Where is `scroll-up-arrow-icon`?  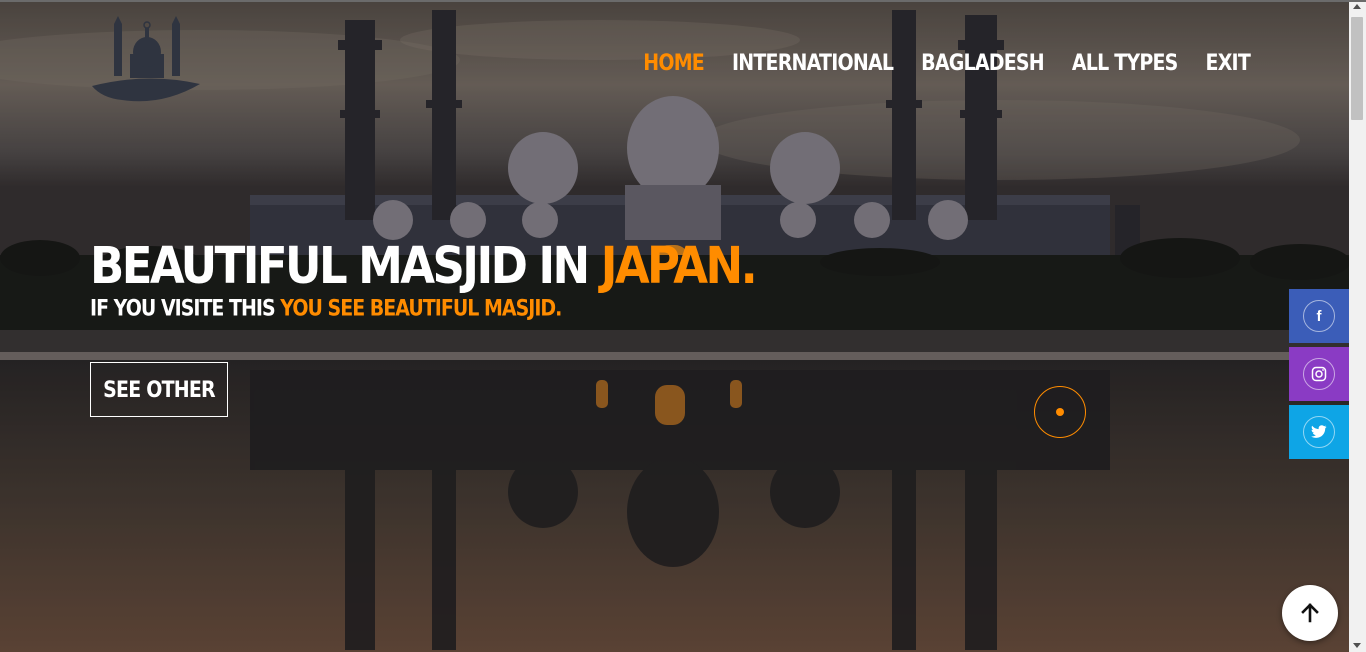
scroll-up-arrow-icon is located at coordinates (1357, 6).